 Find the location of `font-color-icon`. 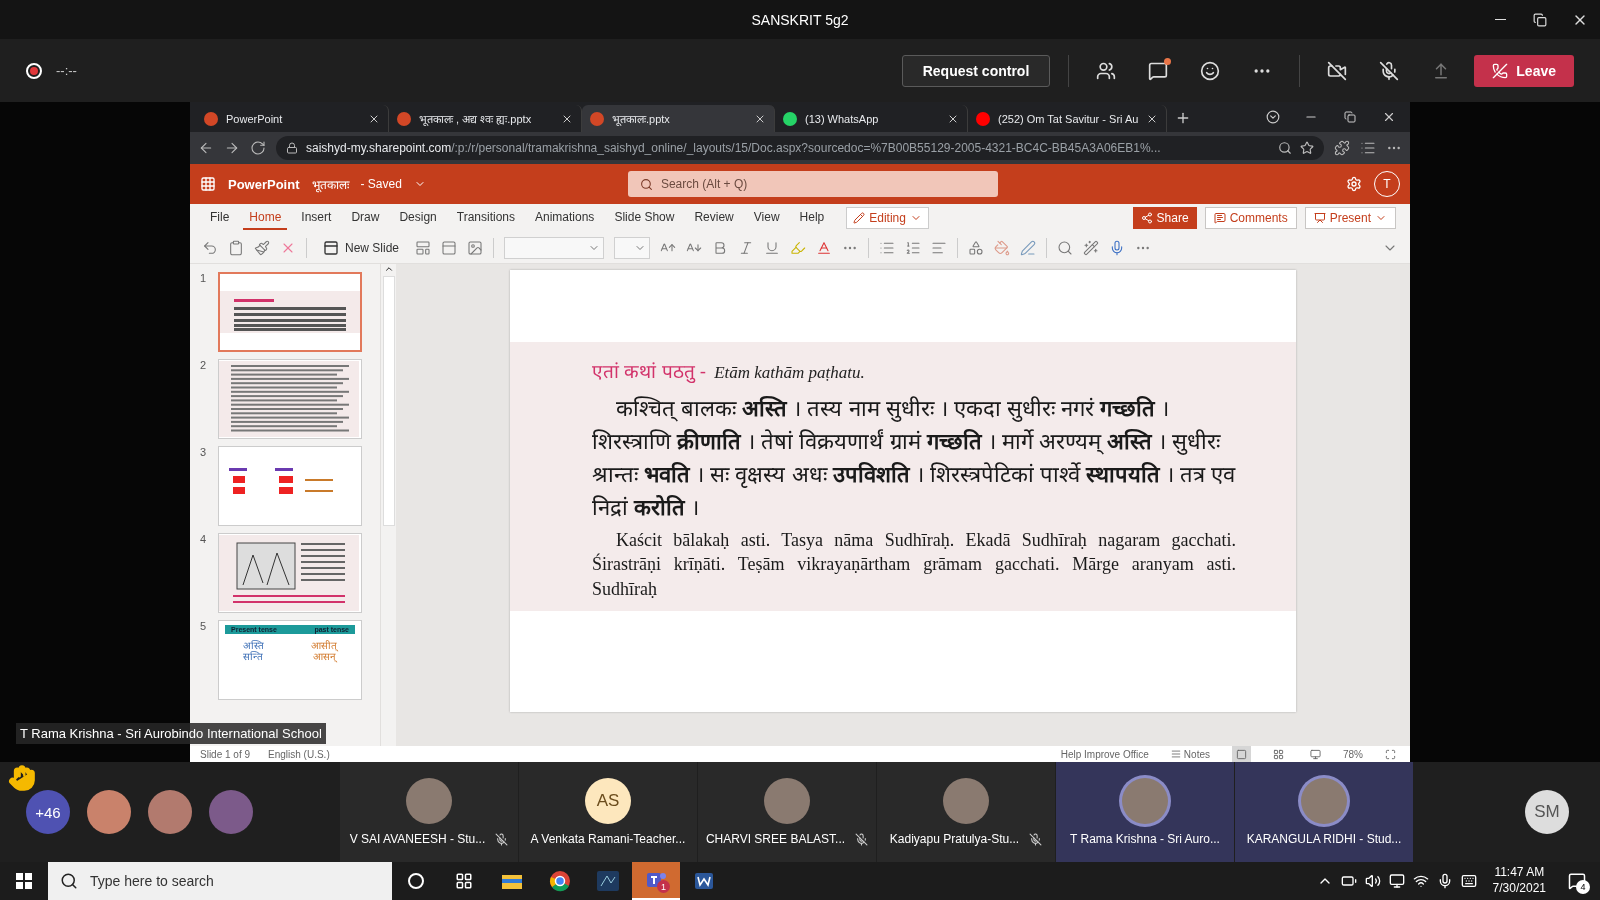

font-color-icon is located at coordinates (824, 247).